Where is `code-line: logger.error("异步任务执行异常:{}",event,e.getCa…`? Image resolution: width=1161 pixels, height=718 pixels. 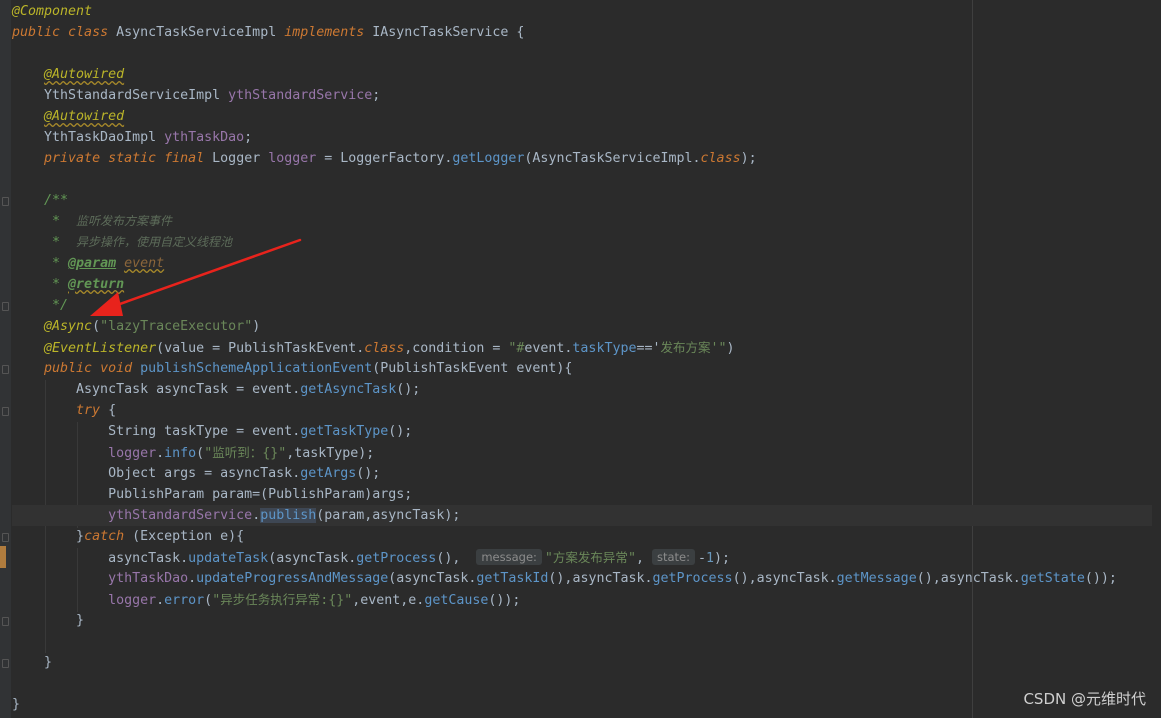 code-line: logger.error("异步任务执行异常:{}",event,e.getCa… is located at coordinates (582, 599).